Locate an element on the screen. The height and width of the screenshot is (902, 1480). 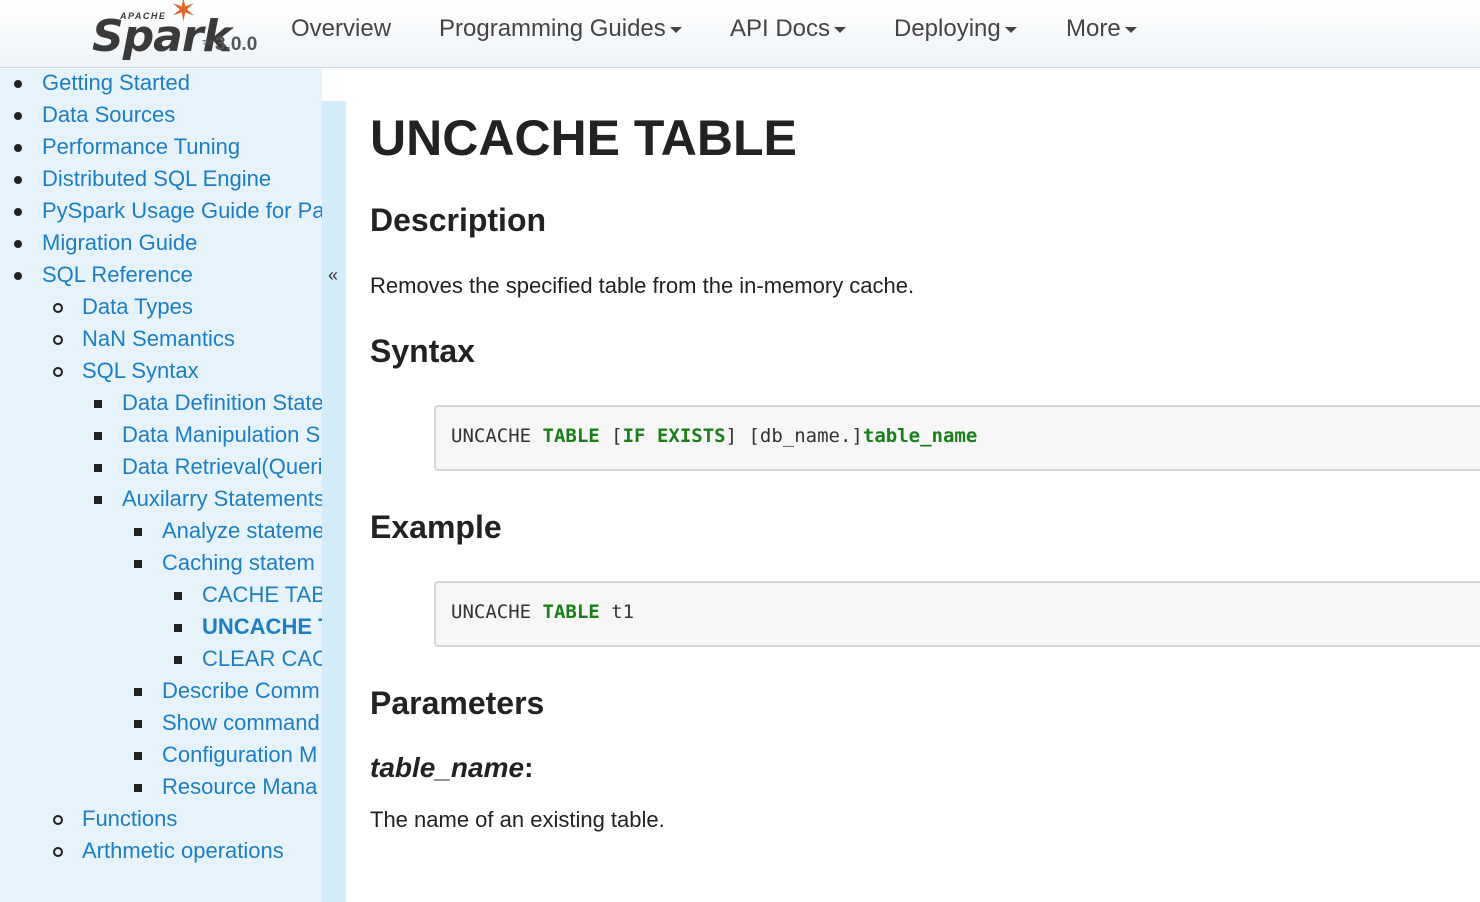
sidebar-collapse-bar is located at coordinates (334, 501).